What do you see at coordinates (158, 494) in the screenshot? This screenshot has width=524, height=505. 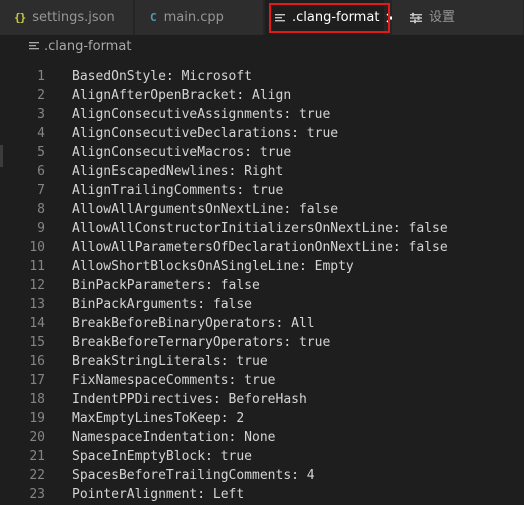 I see `code-text: PointerAlignment: Left` at bounding box center [158, 494].